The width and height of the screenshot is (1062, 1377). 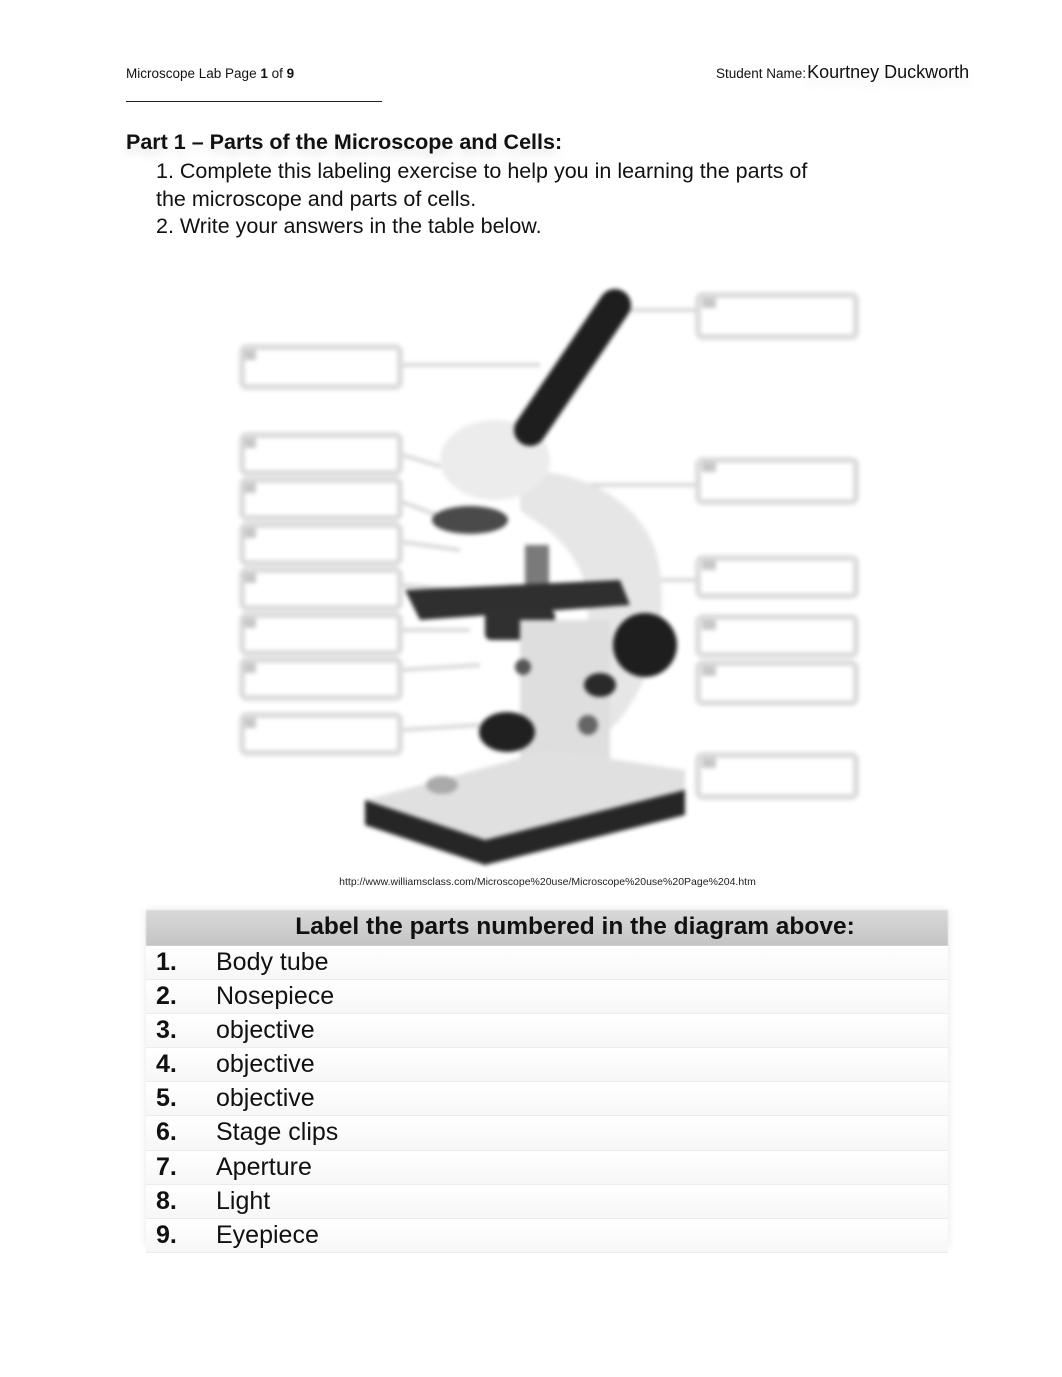 I want to click on row-answer: Stage clips, so click(x=277, y=1132).